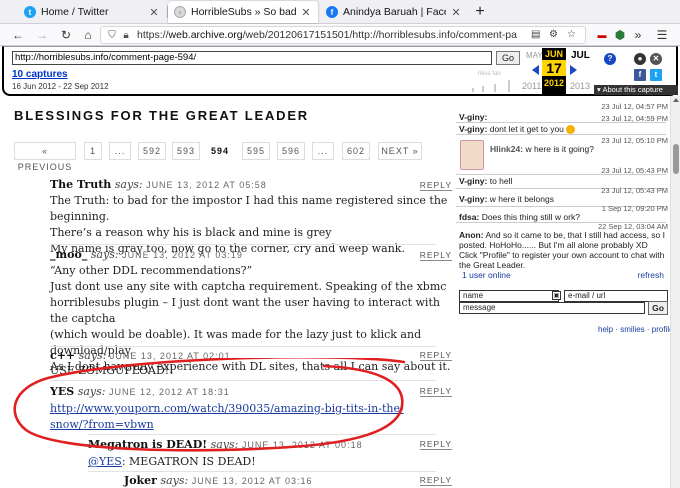 This screenshot has width=680, height=488. What do you see at coordinates (580, 55) in the screenshot?
I see `next-month: JUL` at bounding box center [580, 55].